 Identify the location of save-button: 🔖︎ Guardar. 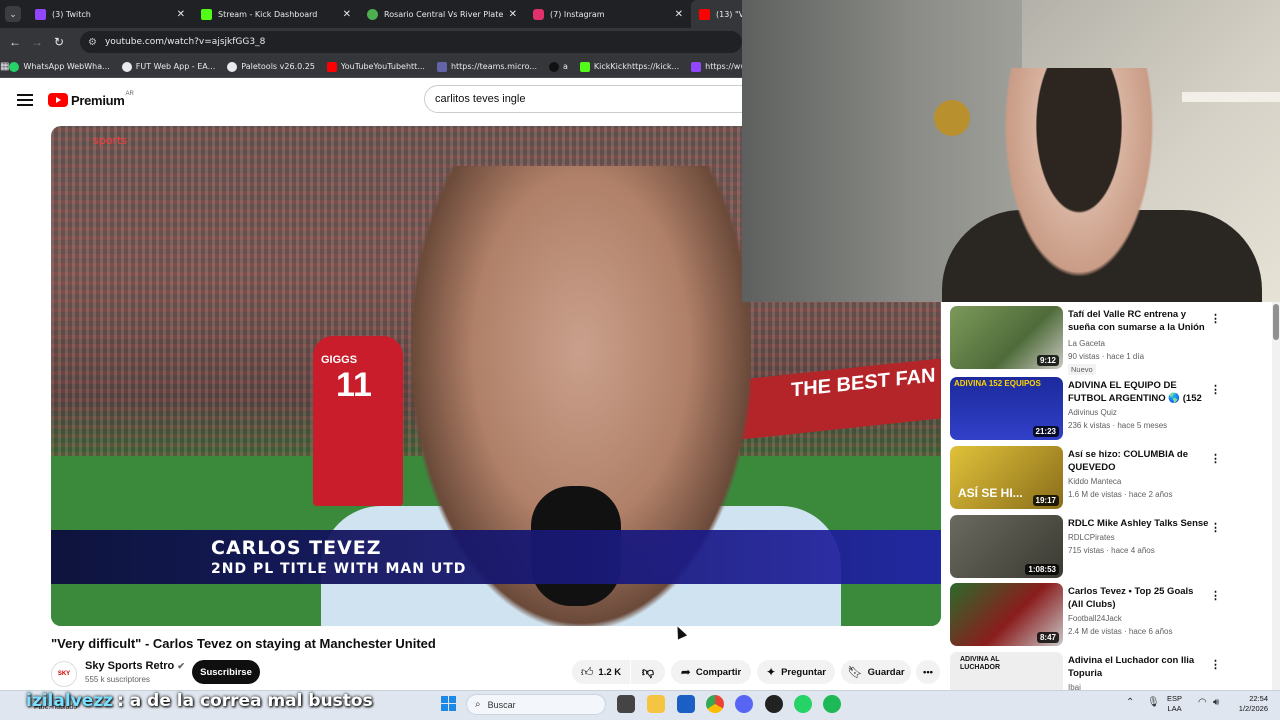
(876, 672).